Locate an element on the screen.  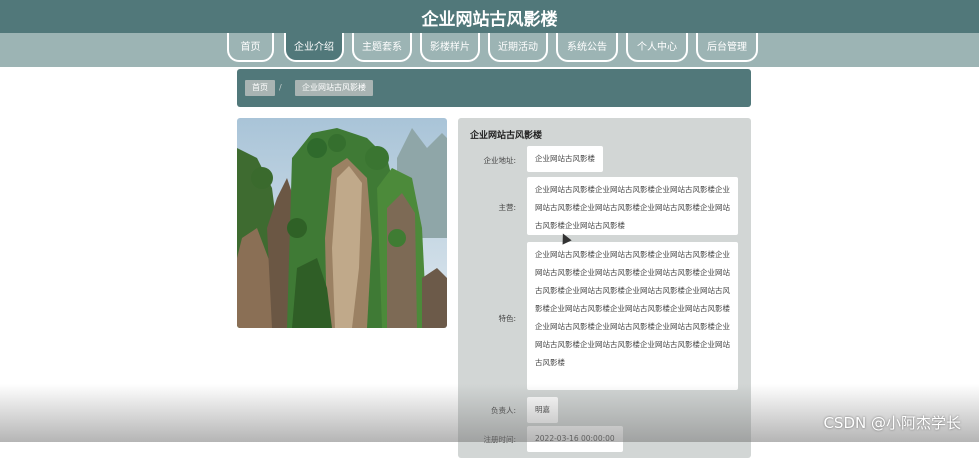
watermark: CSDN @小阿杰学长 is located at coordinates (892, 423).